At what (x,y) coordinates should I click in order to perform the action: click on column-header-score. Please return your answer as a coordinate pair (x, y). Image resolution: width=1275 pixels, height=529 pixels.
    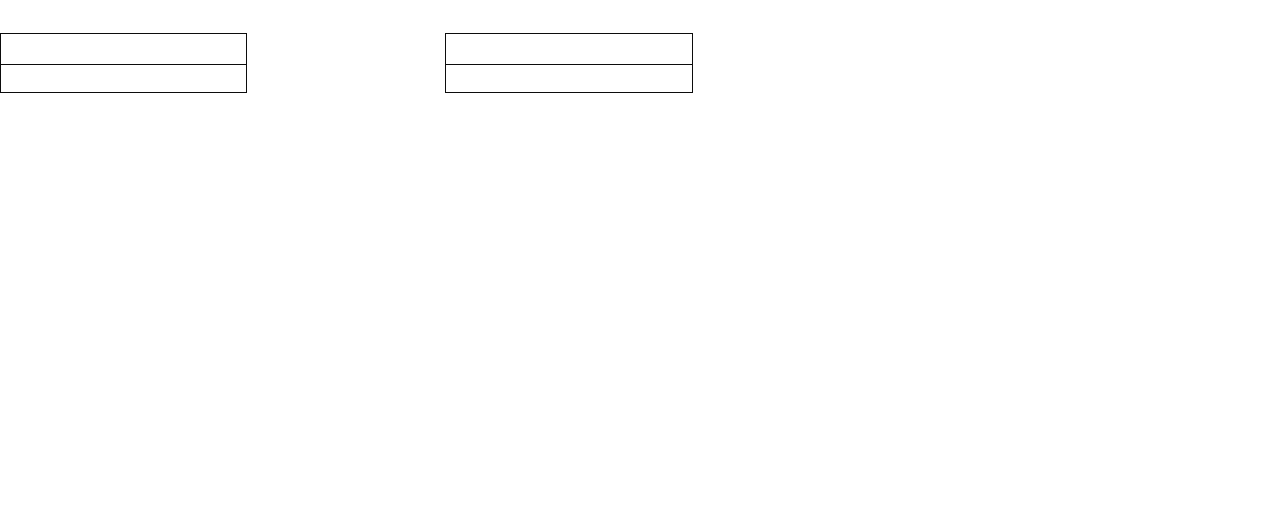
    Looking at the image, I should click on (1213, 126).